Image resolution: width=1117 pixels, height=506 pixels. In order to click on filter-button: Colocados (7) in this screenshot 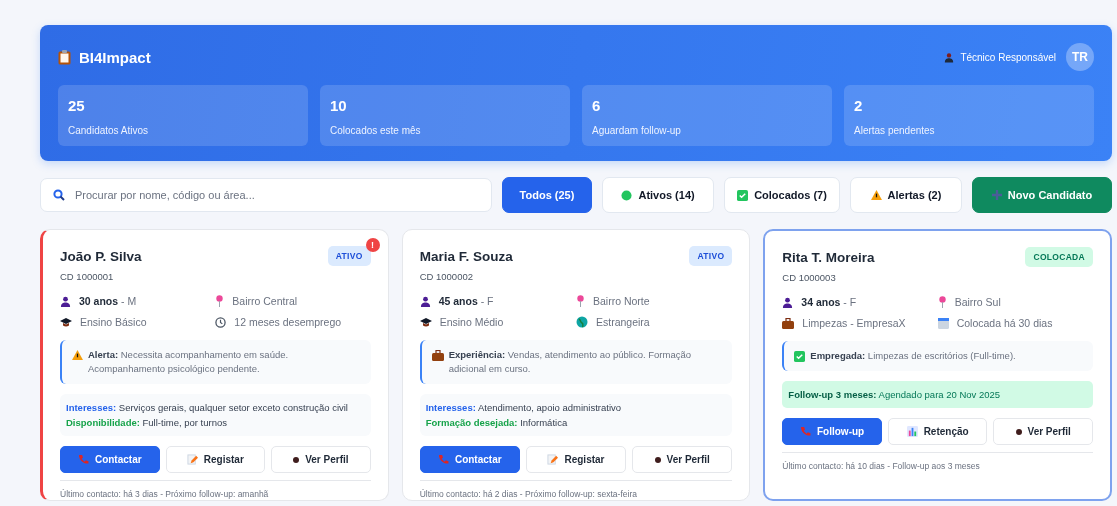, I will do `click(782, 195)`.